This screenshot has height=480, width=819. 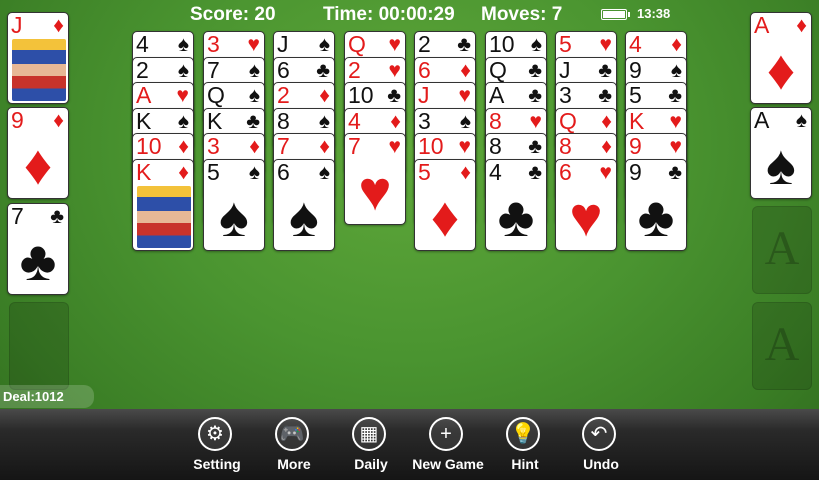 What do you see at coordinates (39, 346) in the screenshot?
I see `freecell-empty-slot` at bounding box center [39, 346].